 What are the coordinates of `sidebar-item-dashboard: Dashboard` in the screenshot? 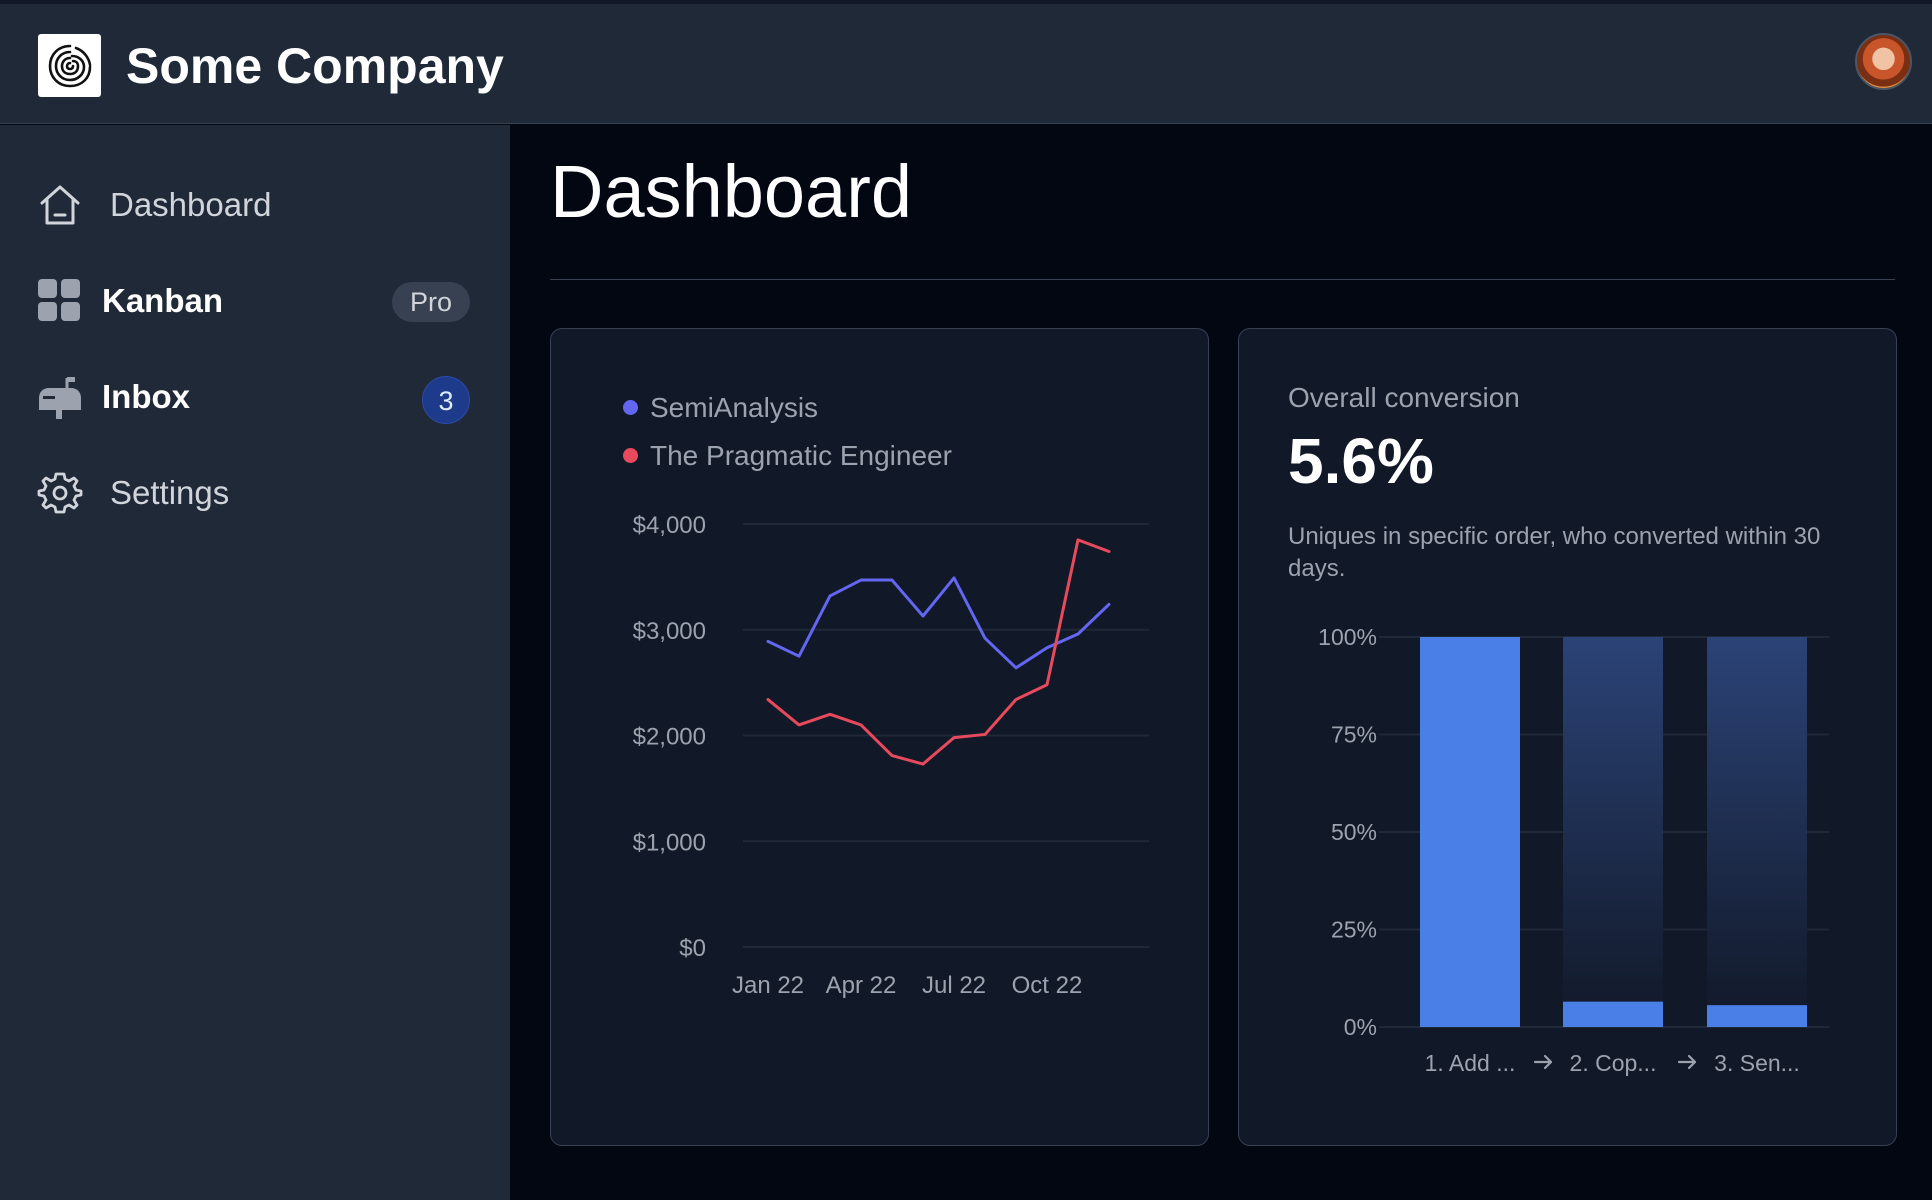 It's located at (255, 205).